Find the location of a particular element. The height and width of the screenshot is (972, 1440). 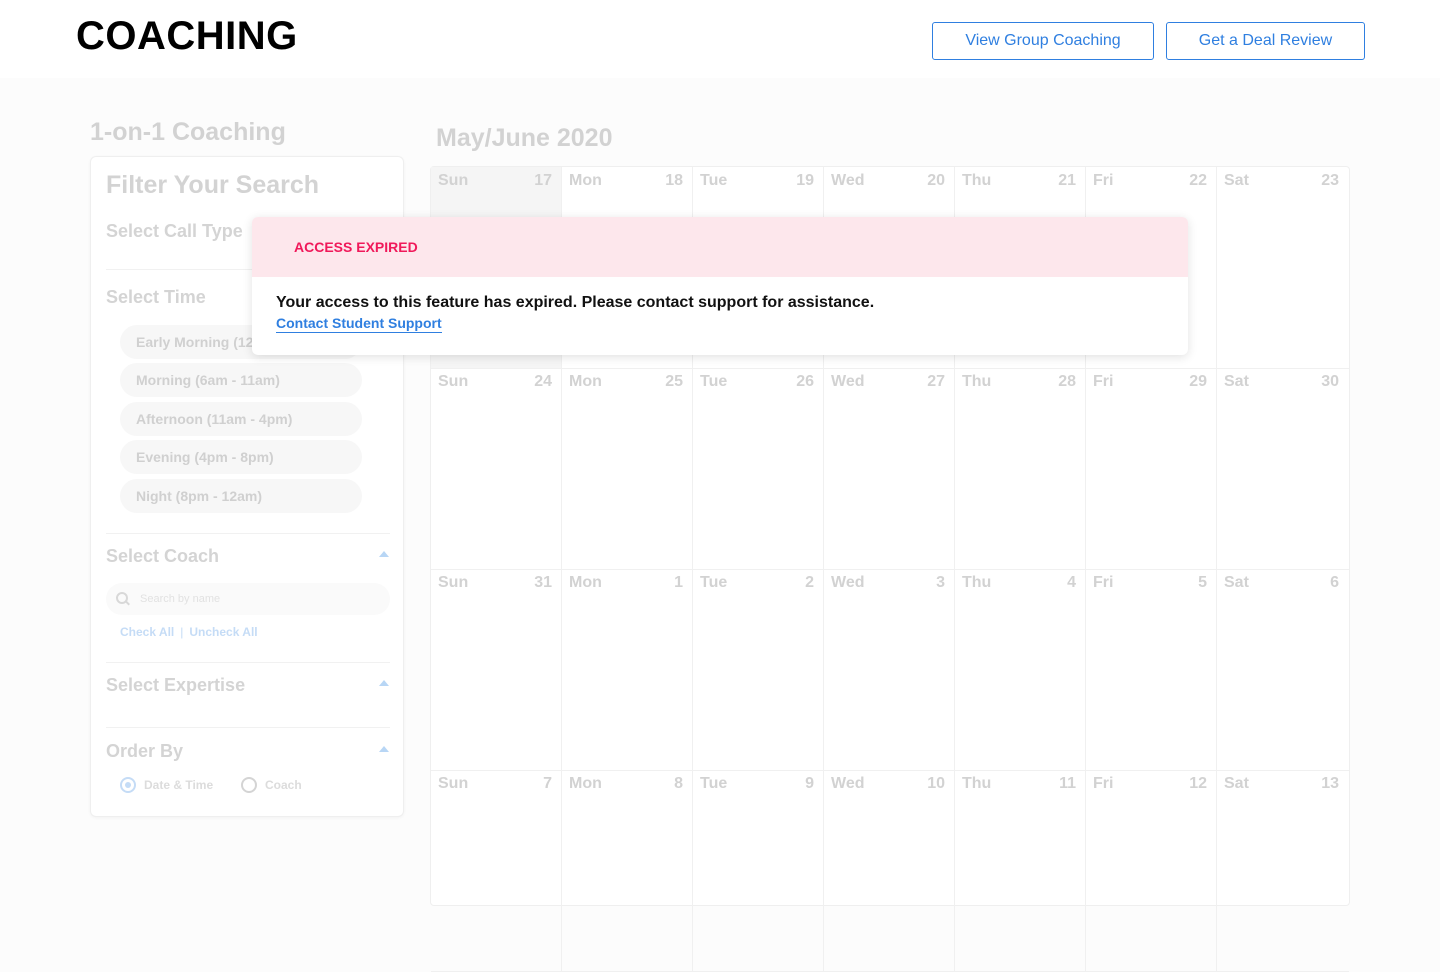

calendar-day-cell: Wed 3 is located at coordinates (889, 669).